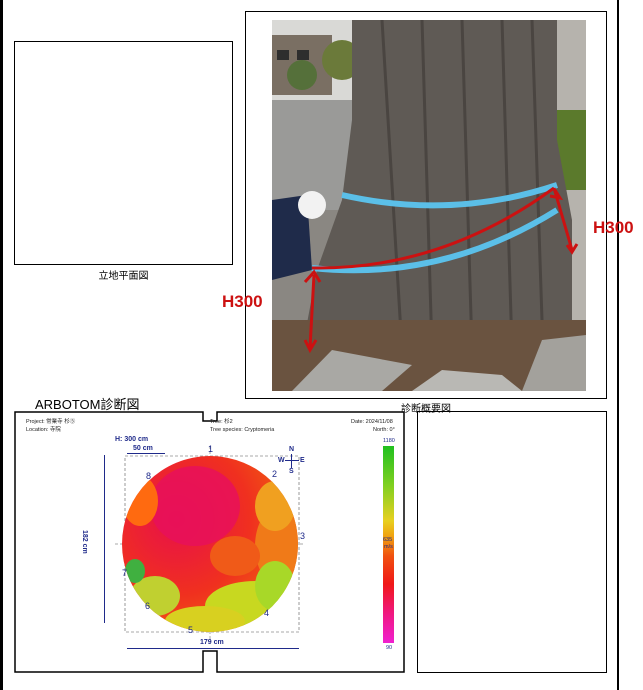 The image size is (643, 690). I want to click on height-text: H: 300 cm, so click(132, 439).